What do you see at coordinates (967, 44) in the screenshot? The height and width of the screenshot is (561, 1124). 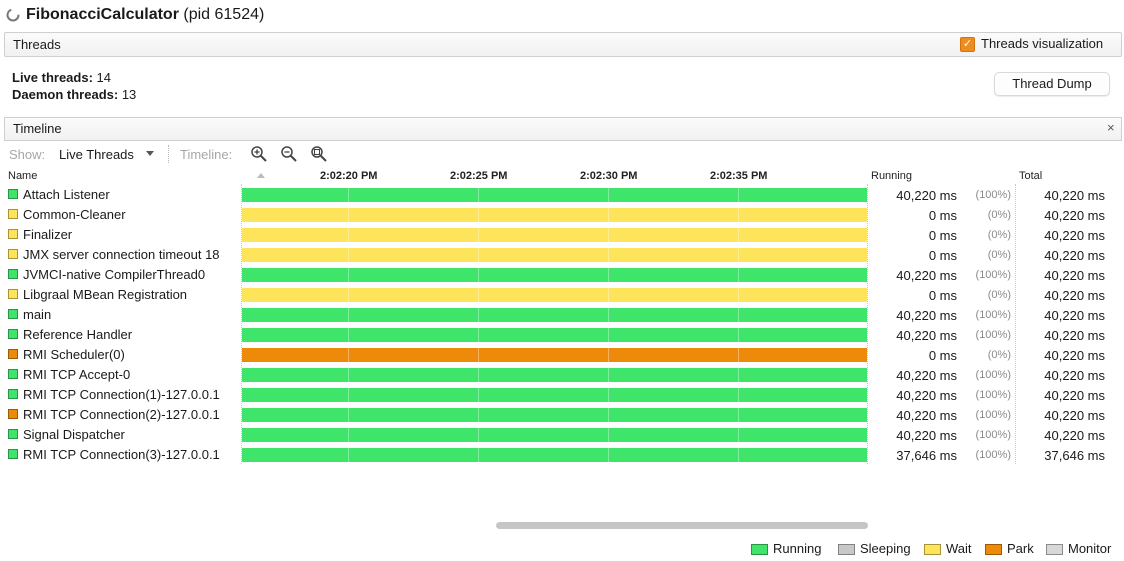 I see `threads-visualization-checkbox: ✓` at bounding box center [967, 44].